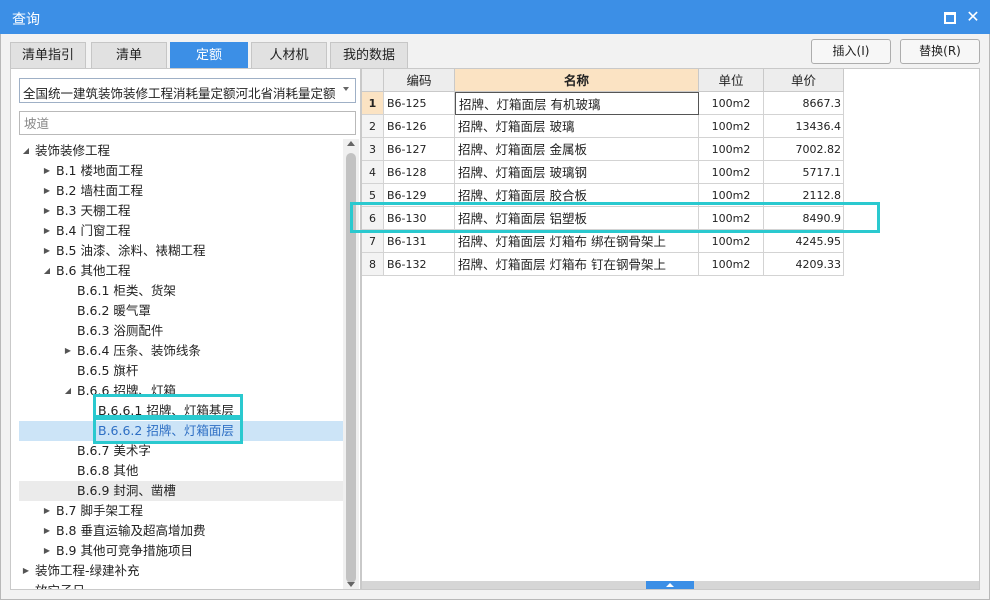 This screenshot has width=990, height=600. Describe the element at coordinates (181, 231) in the screenshot. I see `tree-node: ▶ B.4 门窗工程` at that location.